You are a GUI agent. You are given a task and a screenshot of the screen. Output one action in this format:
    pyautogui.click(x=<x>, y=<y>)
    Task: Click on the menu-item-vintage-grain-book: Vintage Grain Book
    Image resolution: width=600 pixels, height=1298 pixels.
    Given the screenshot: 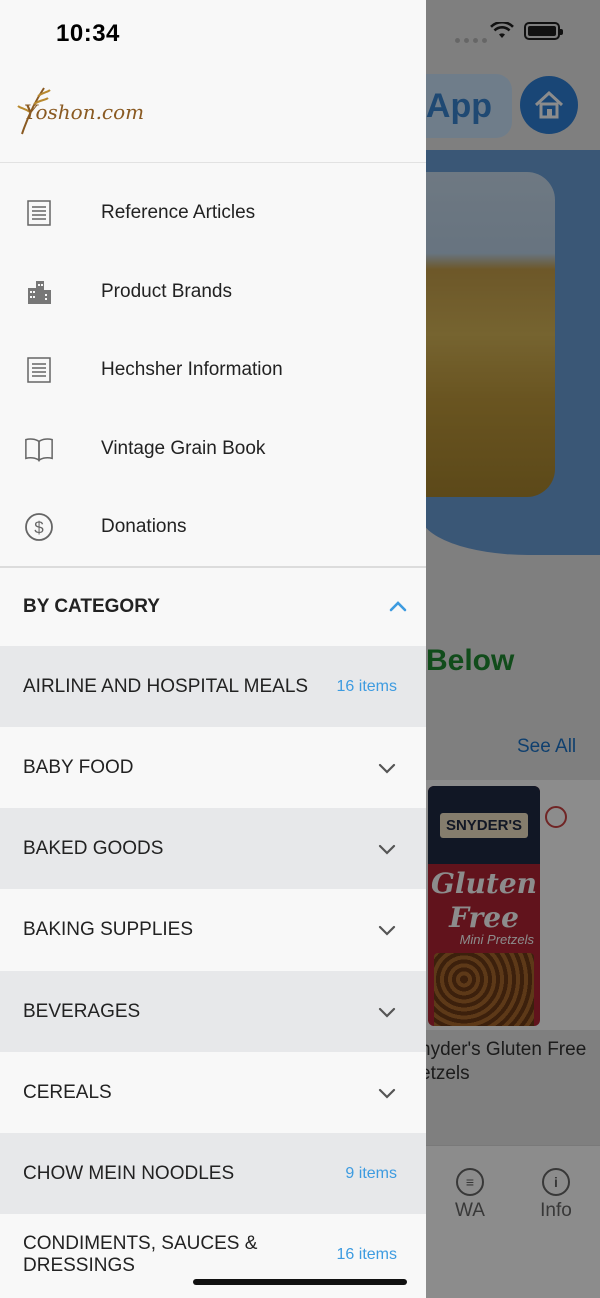 What is the action you would take?
    pyautogui.click(x=213, y=449)
    